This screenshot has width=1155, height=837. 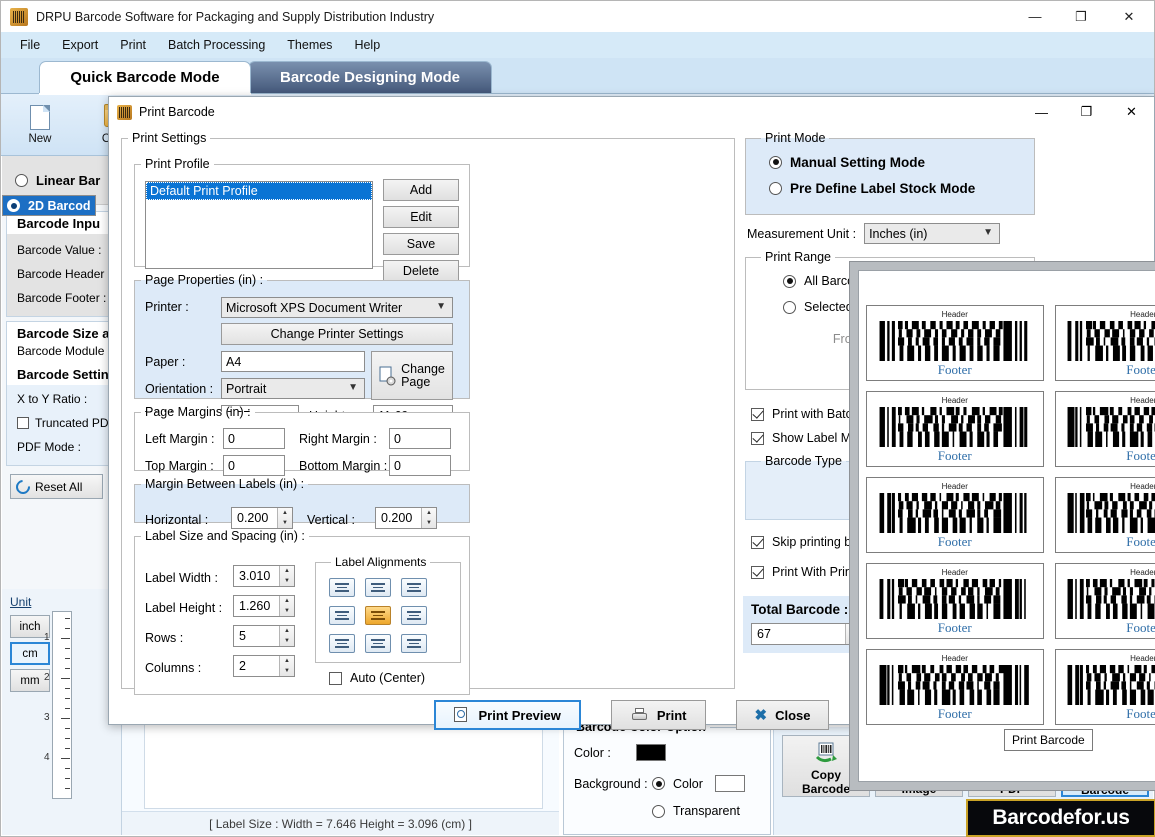 What do you see at coordinates (789, 307) in the screenshot?
I see `radio-selected-range-icon` at bounding box center [789, 307].